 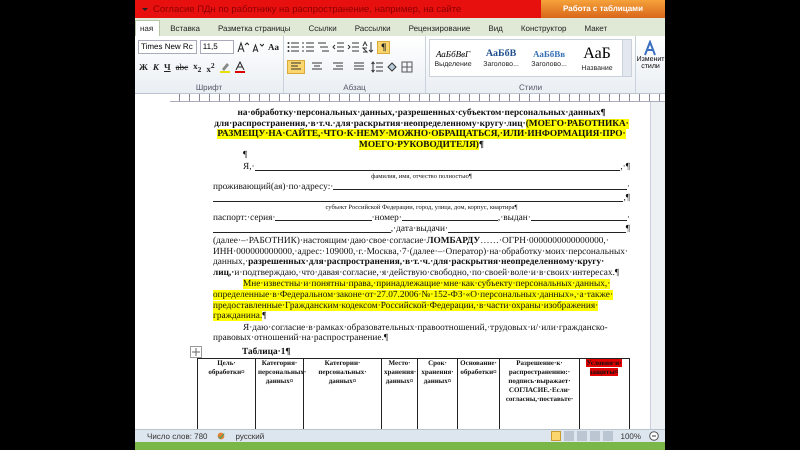 What do you see at coordinates (273, 187) in the screenshot?
I see `field-label: проживающий(ая)·по·адресу:·` at bounding box center [273, 187].